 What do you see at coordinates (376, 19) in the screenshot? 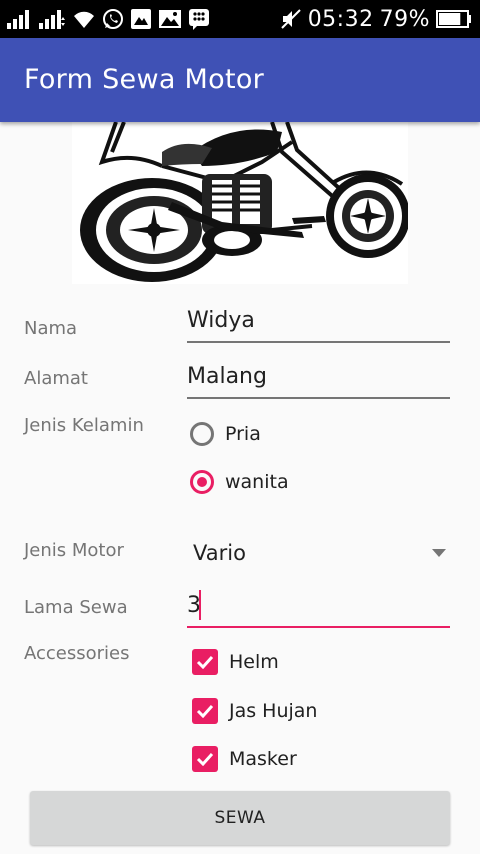
I see `status-right-icons: 05:32 79%` at bounding box center [376, 19].